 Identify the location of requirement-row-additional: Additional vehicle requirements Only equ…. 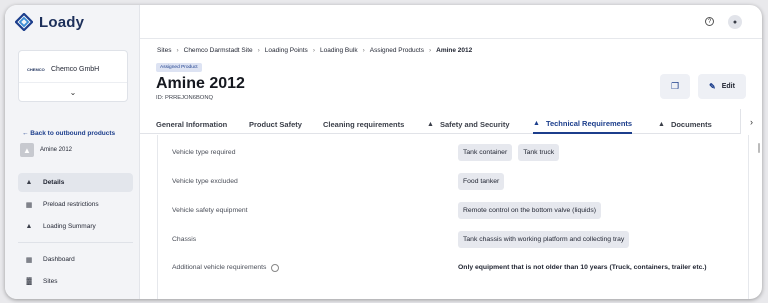
(453, 267).